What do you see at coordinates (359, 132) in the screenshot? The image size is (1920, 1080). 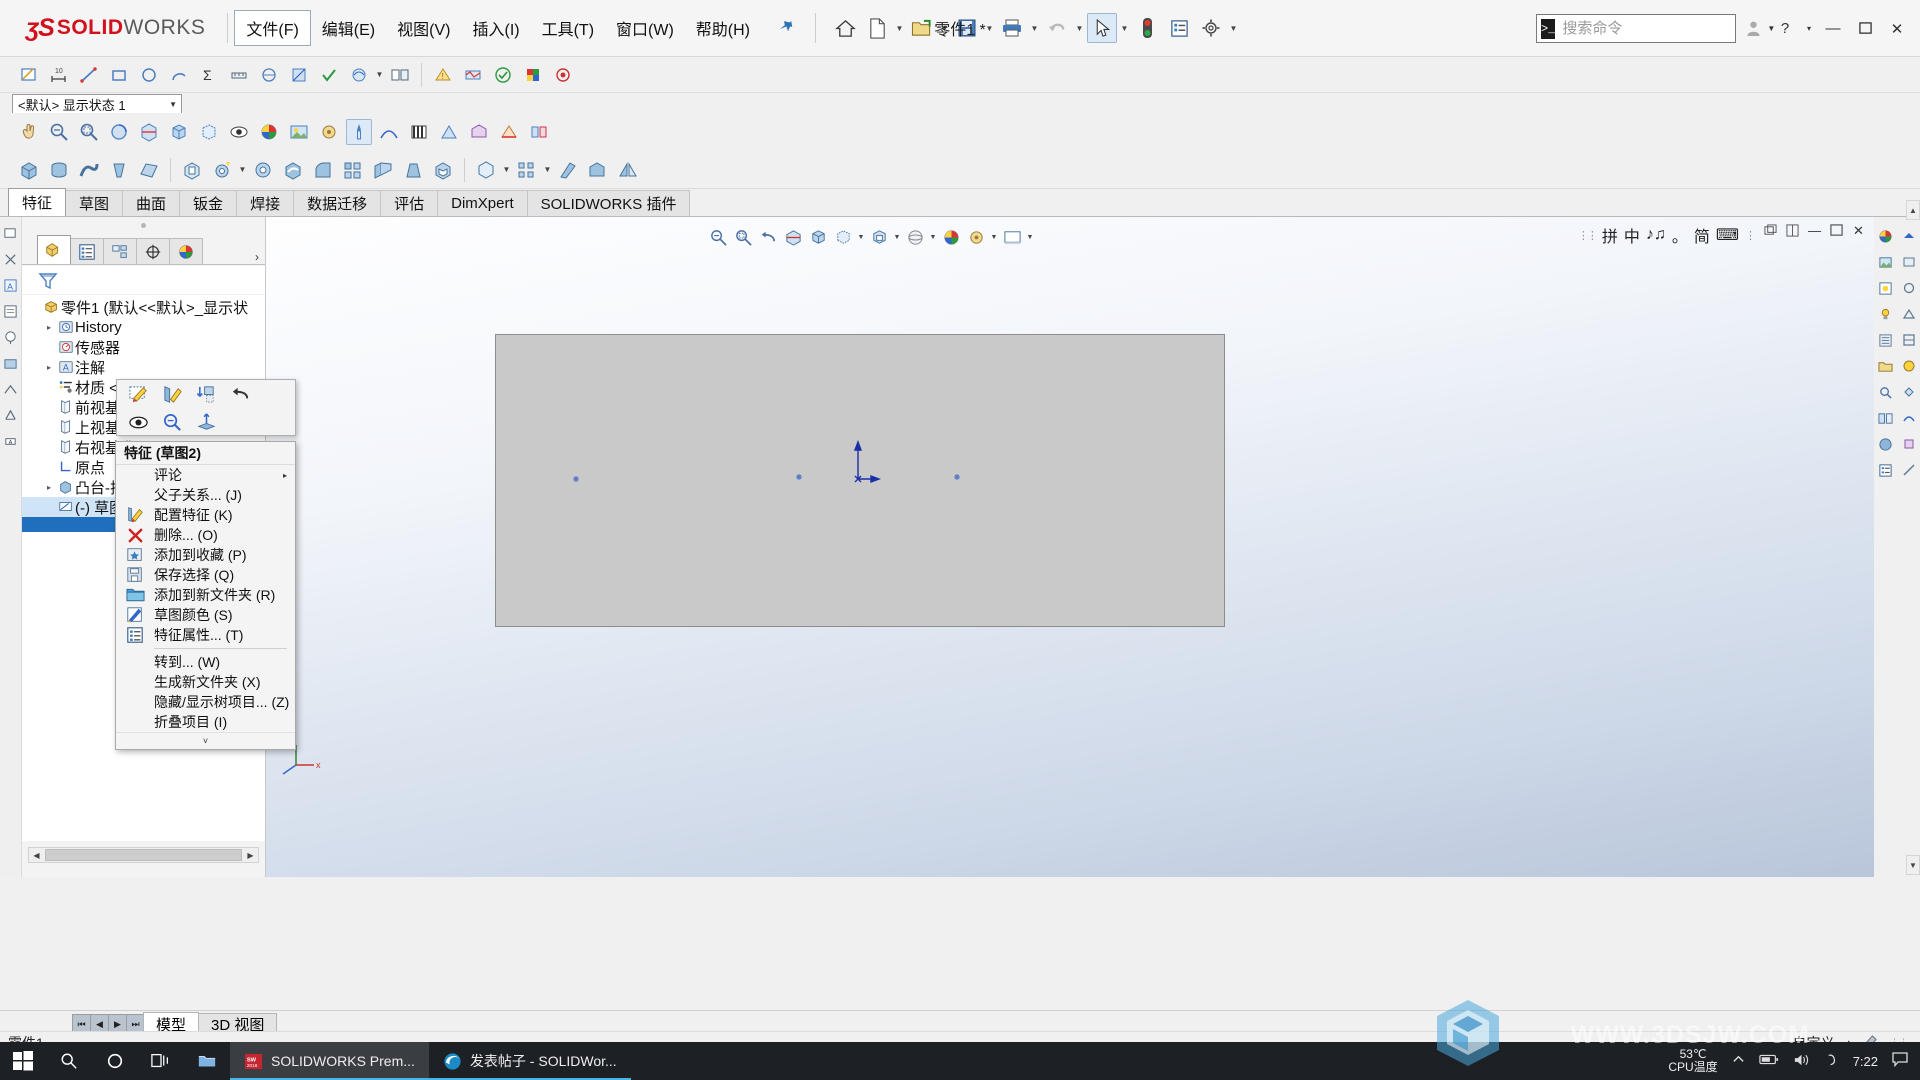 I see `sketch-relations-icon` at bounding box center [359, 132].